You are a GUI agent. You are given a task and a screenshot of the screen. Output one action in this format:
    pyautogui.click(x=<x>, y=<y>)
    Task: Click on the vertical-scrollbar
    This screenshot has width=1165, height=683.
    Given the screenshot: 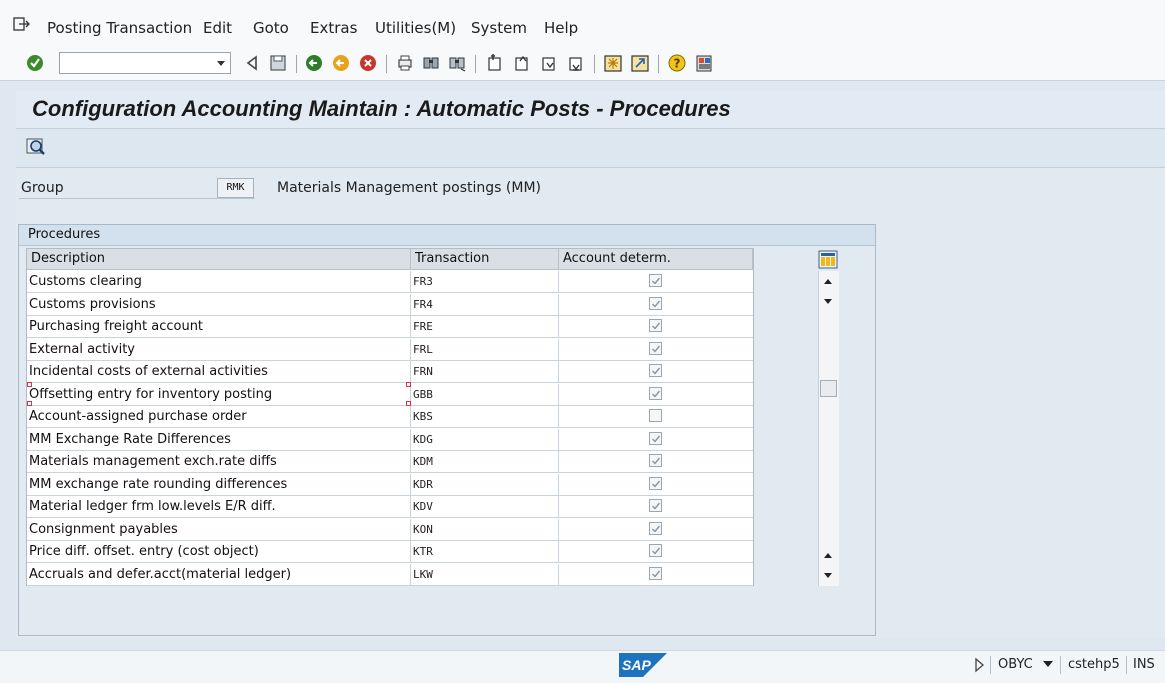 What is the action you would take?
    pyautogui.click(x=828, y=428)
    